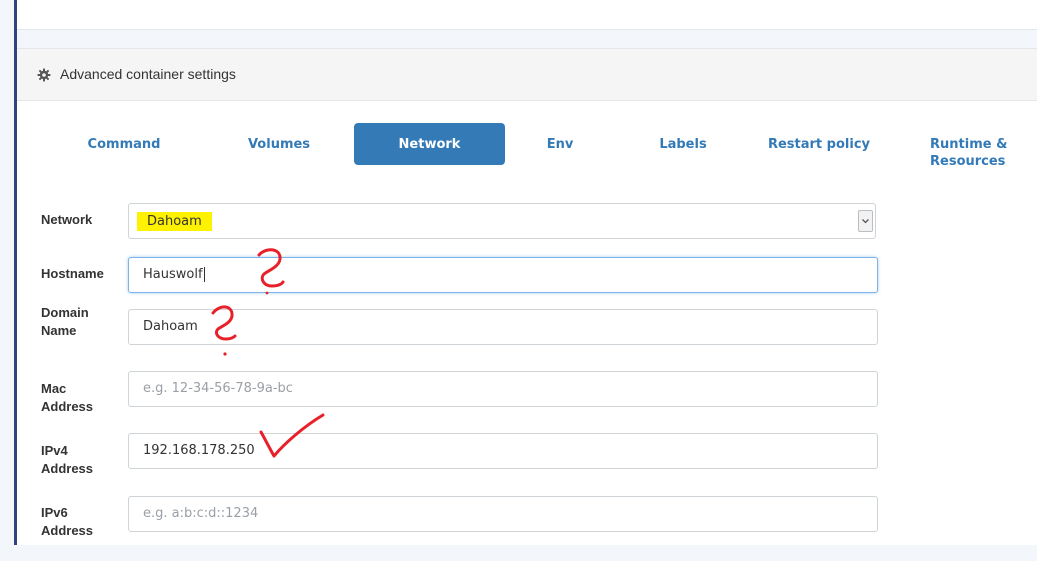 The width and height of the screenshot is (1037, 561). What do you see at coordinates (271, 268) in the screenshot?
I see `question-mark-annotation-hostname` at bounding box center [271, 268].